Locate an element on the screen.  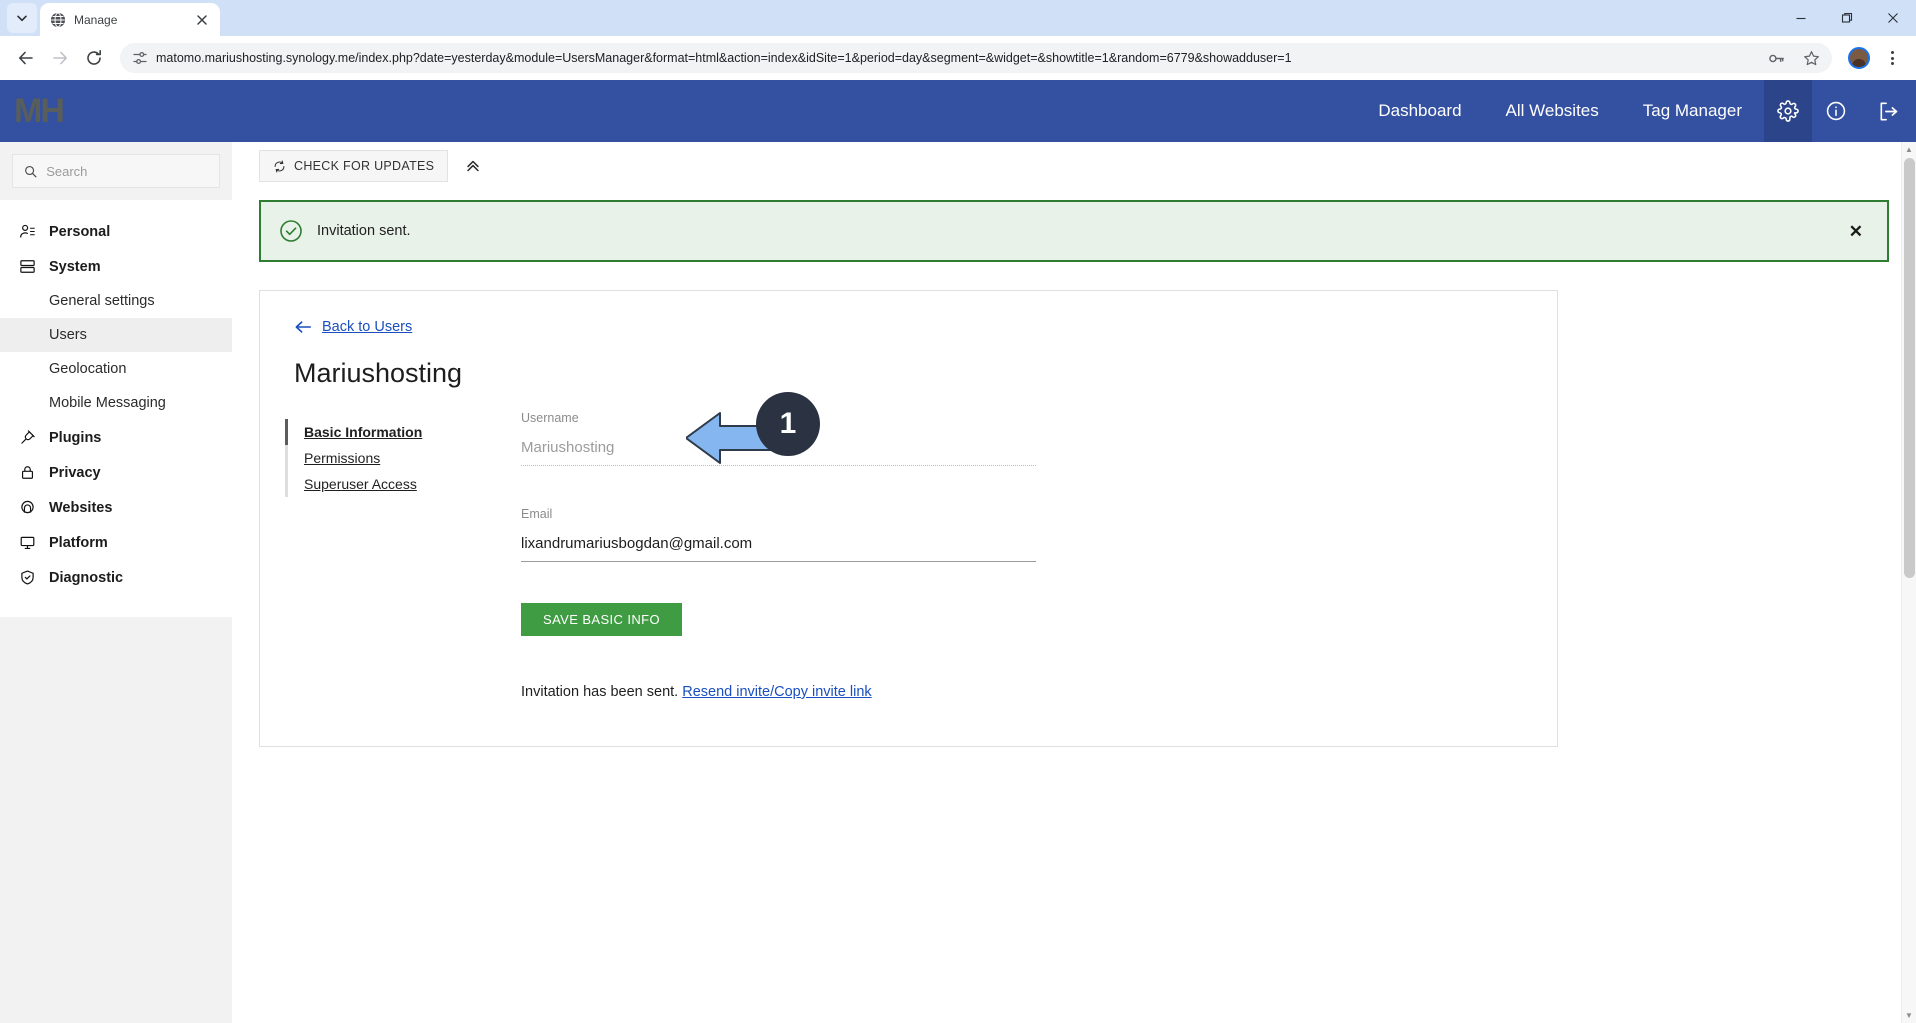
reload-icon is located at coordinates (94, 57).